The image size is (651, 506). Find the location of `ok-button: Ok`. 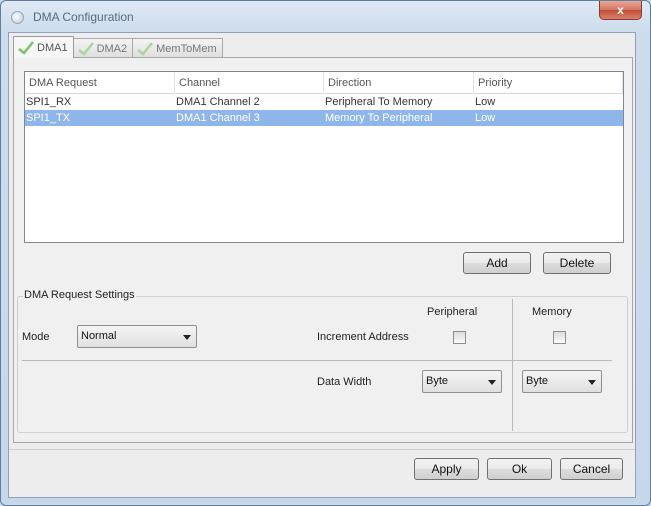

ok-button: Ok is located at coordinates (519, 469).